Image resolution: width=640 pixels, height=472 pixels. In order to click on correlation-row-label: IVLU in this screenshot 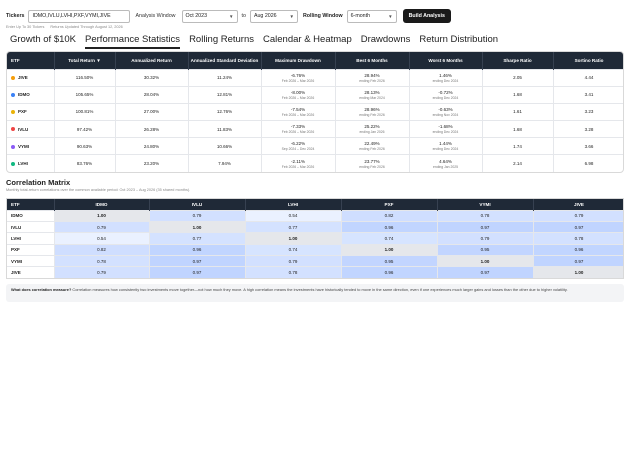, I will do `click(31, 226)`.